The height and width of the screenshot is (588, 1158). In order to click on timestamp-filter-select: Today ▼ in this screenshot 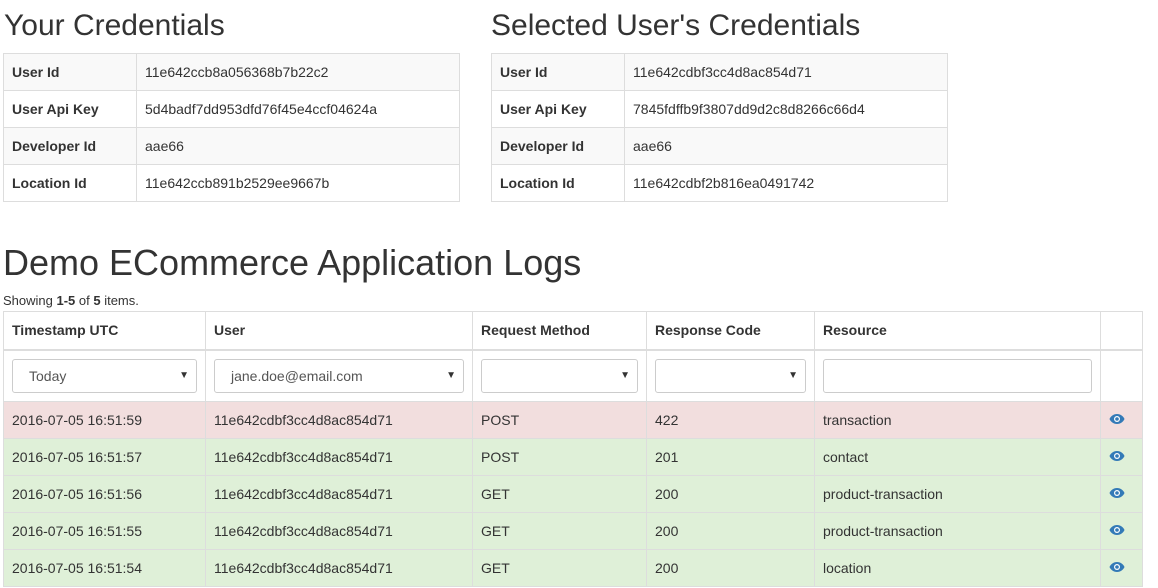, I will do `click(104, 375)`.